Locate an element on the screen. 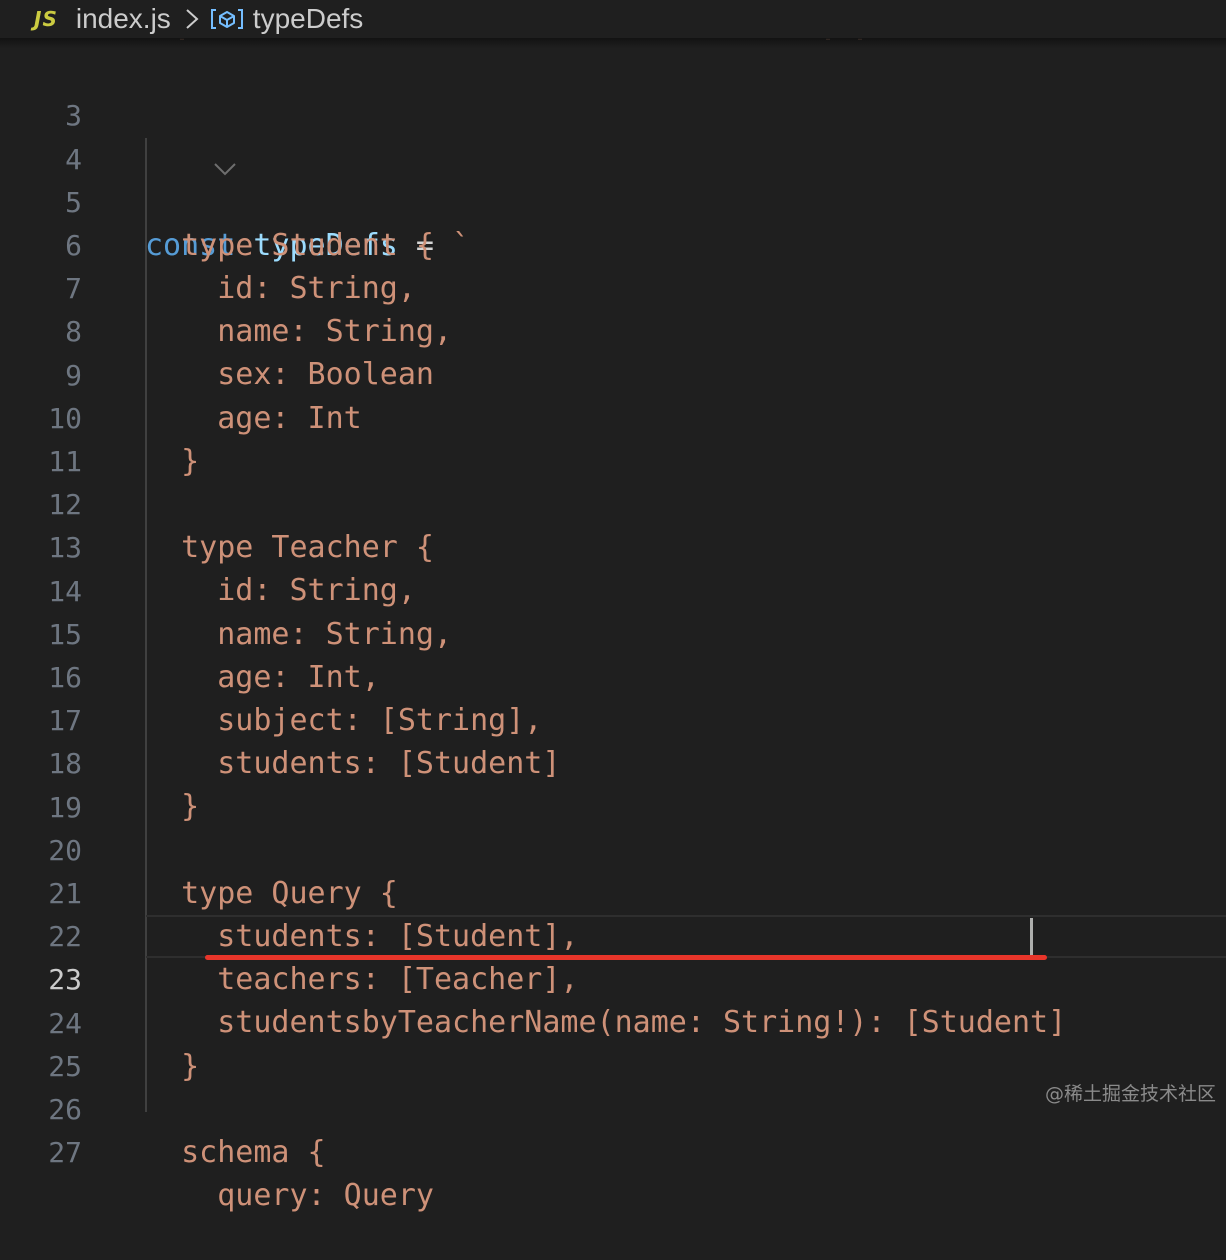  code-line: 8 sex: Boolean is located at coordinates (613, 329).